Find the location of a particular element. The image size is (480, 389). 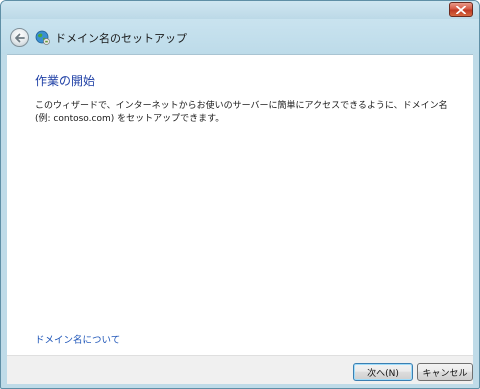

close-button is located at coordinates (461, 9).